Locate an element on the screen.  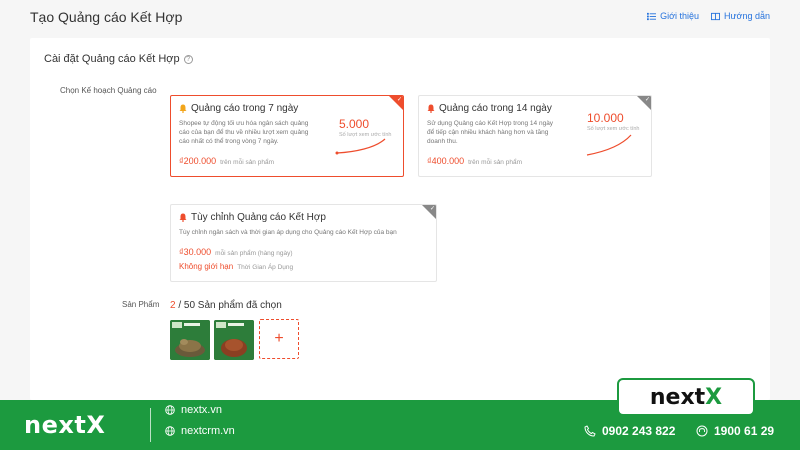
intro-link: Giới thiệu is located at coordinates (673, 16).